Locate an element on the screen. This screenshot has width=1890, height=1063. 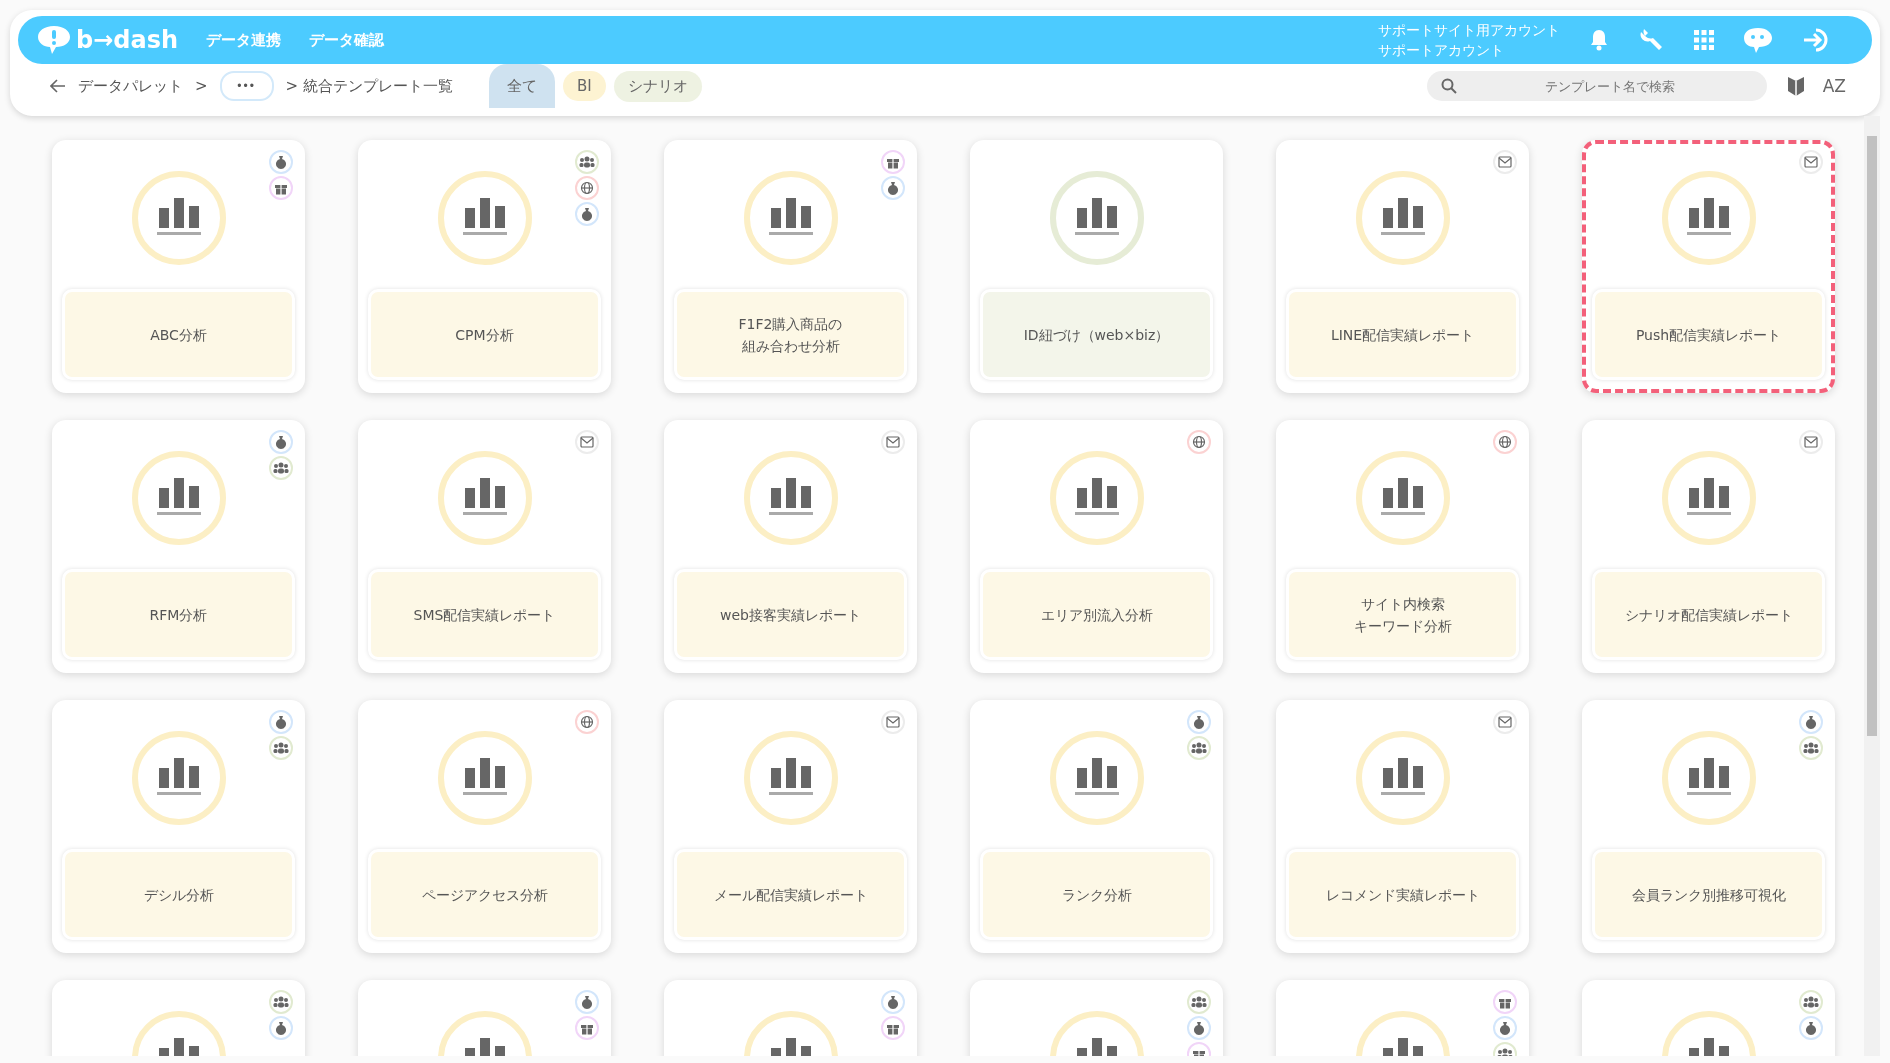
breadcrumb-current: > 統合テンプレート一覧 is located at coordinates (369, 86).